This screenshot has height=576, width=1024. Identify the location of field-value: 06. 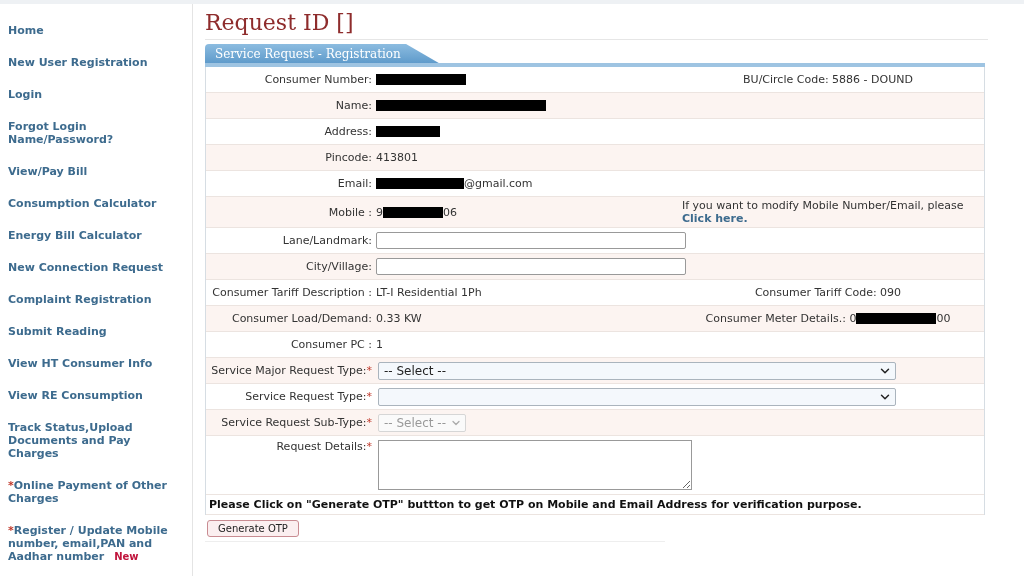
(450, 212).